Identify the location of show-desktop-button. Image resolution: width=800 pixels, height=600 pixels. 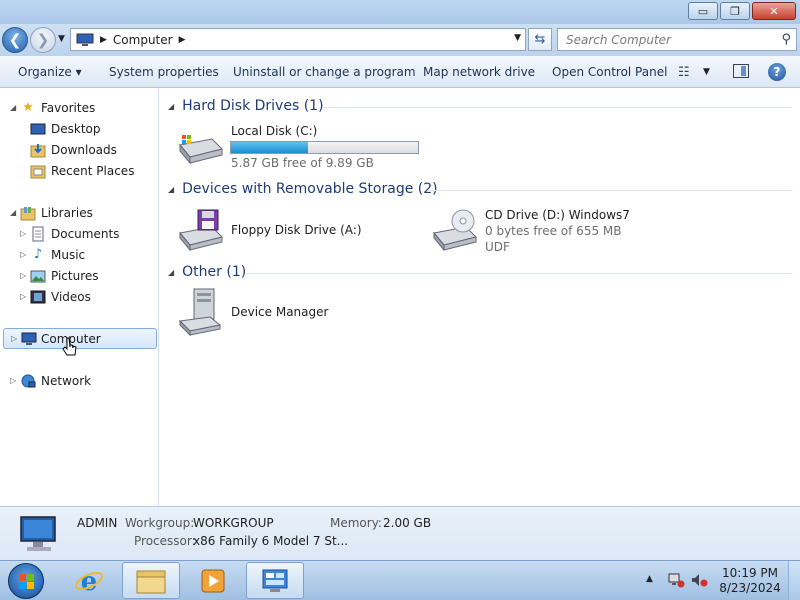
(794, 580).